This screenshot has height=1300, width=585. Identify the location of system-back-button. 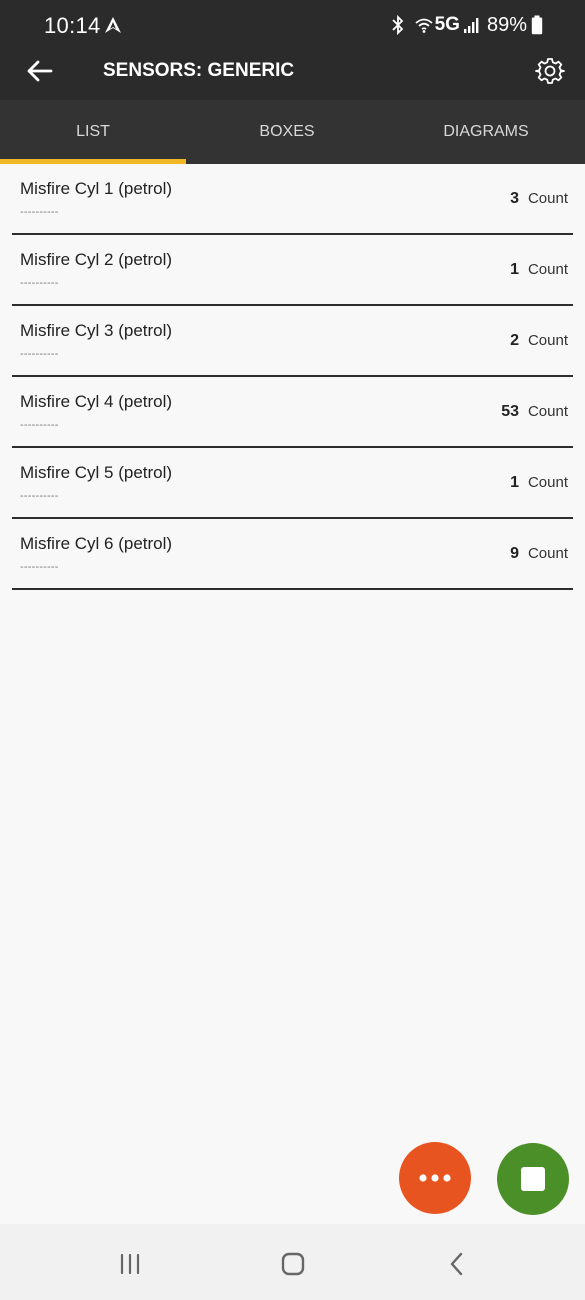
(457, 1264).